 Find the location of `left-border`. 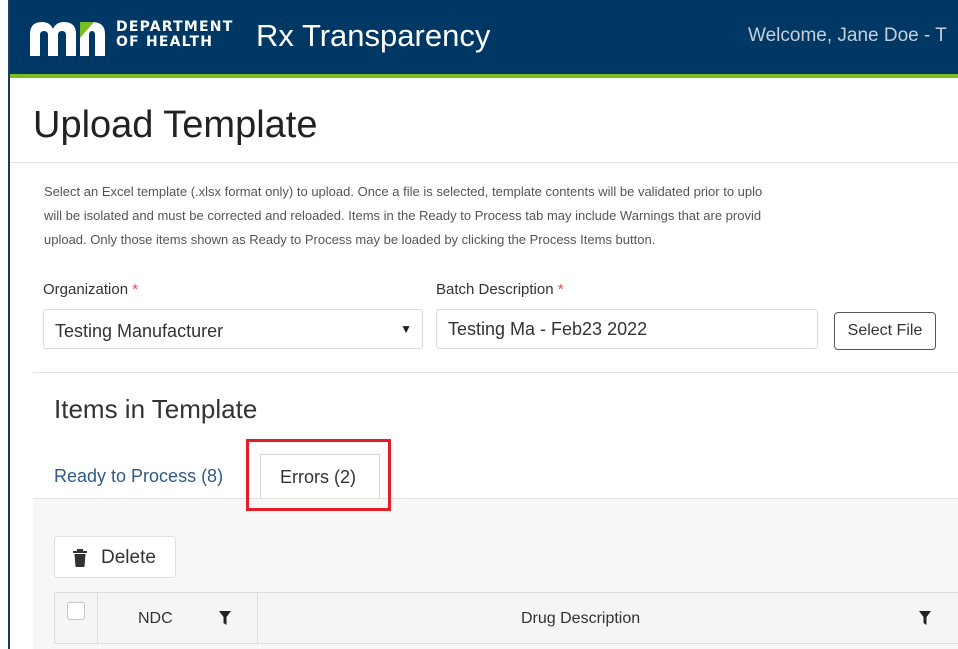

left-border is located at coordinates (9, 324).